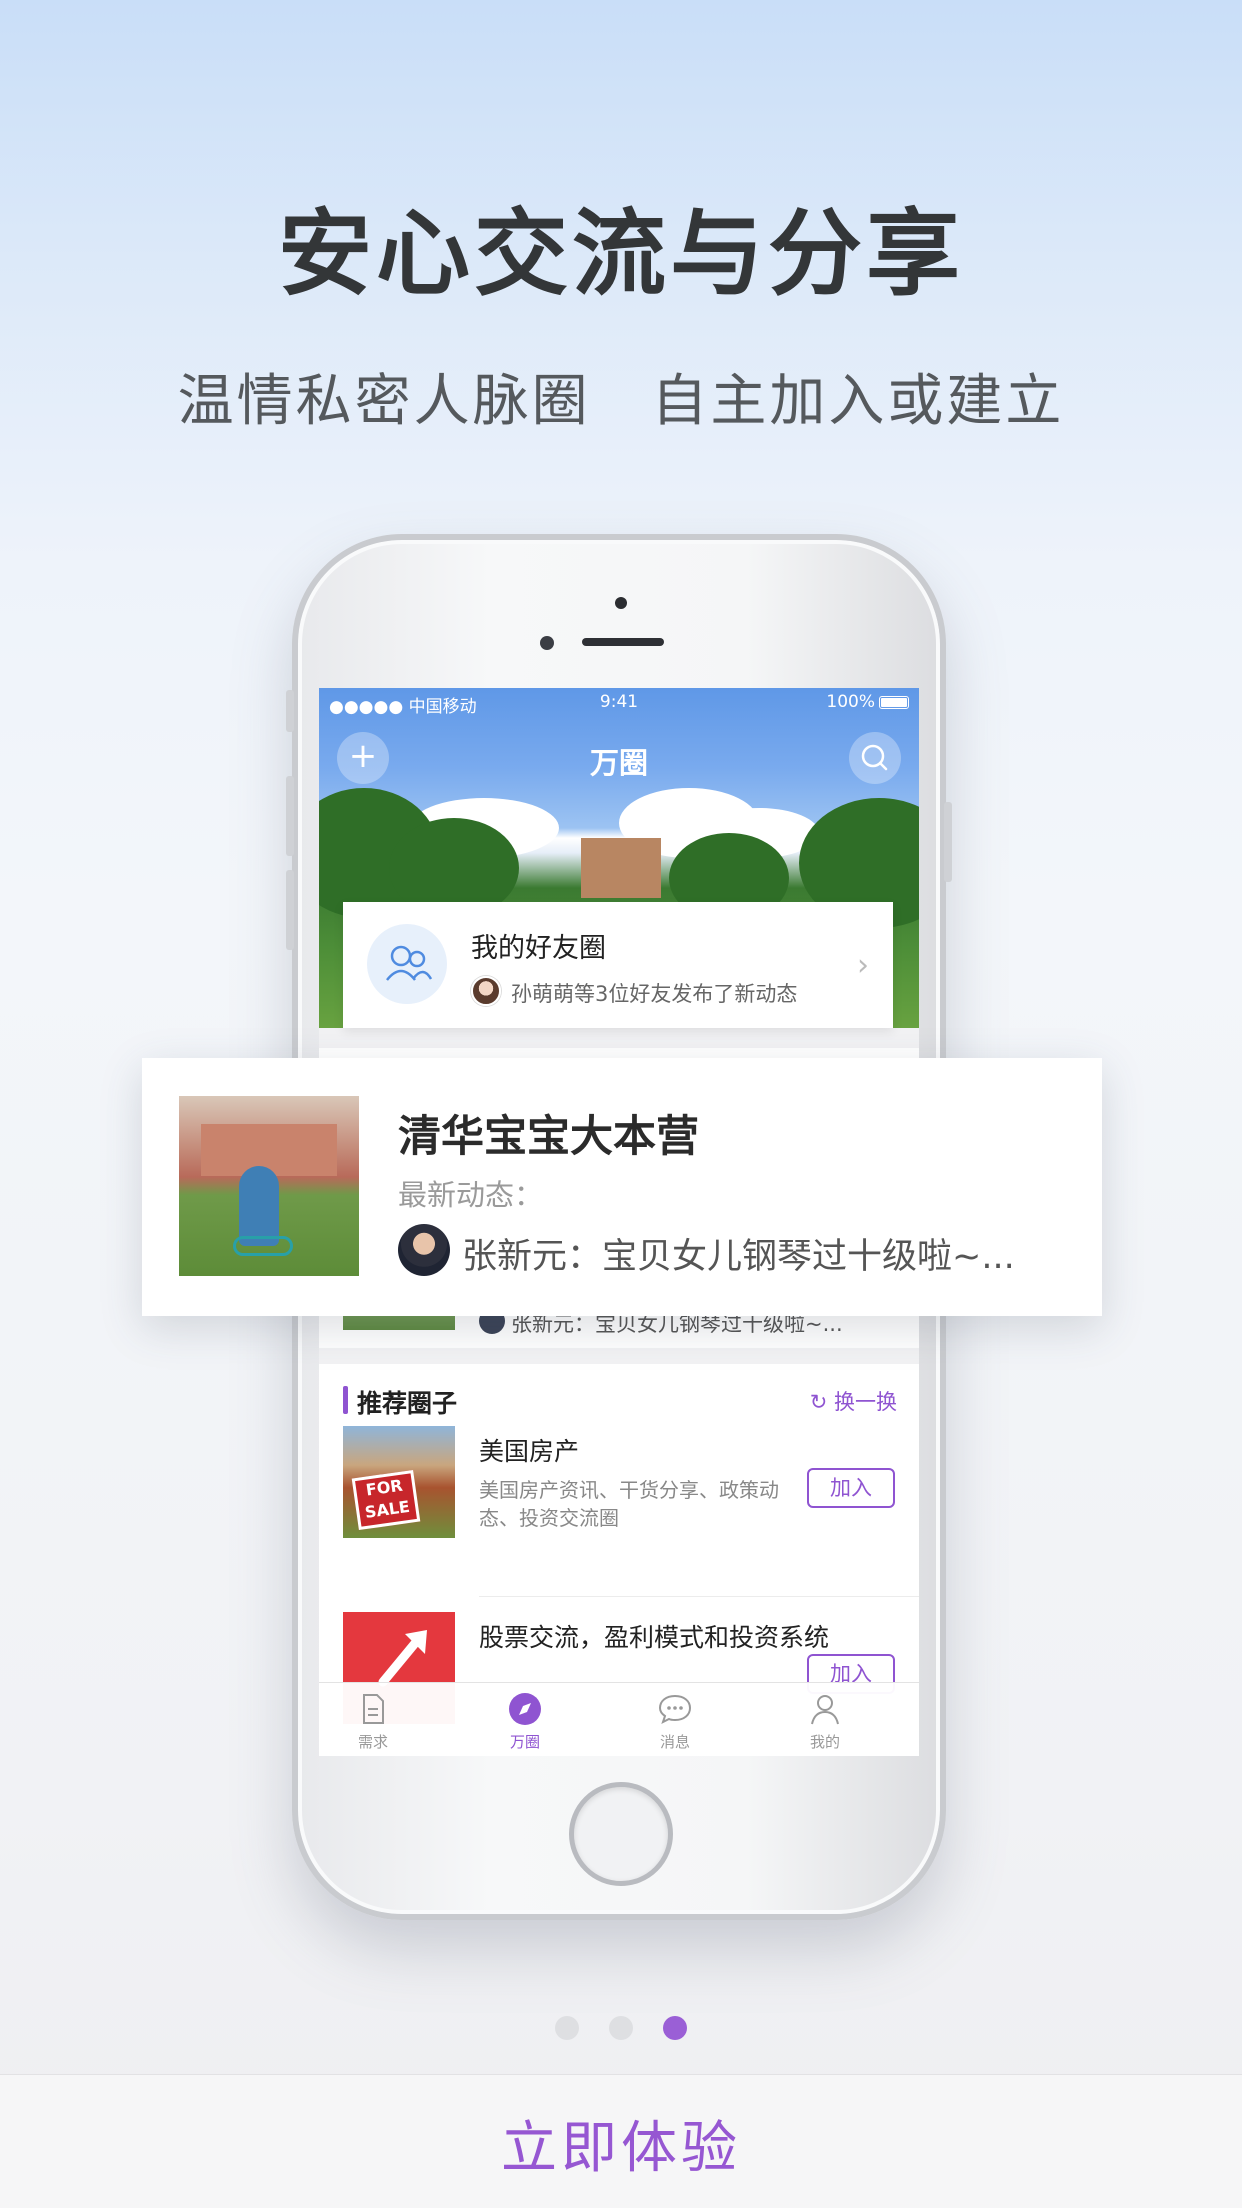 The height and width of the screenshot is (2208, 1242). I want to click on document-icon, so click(373, 1709).